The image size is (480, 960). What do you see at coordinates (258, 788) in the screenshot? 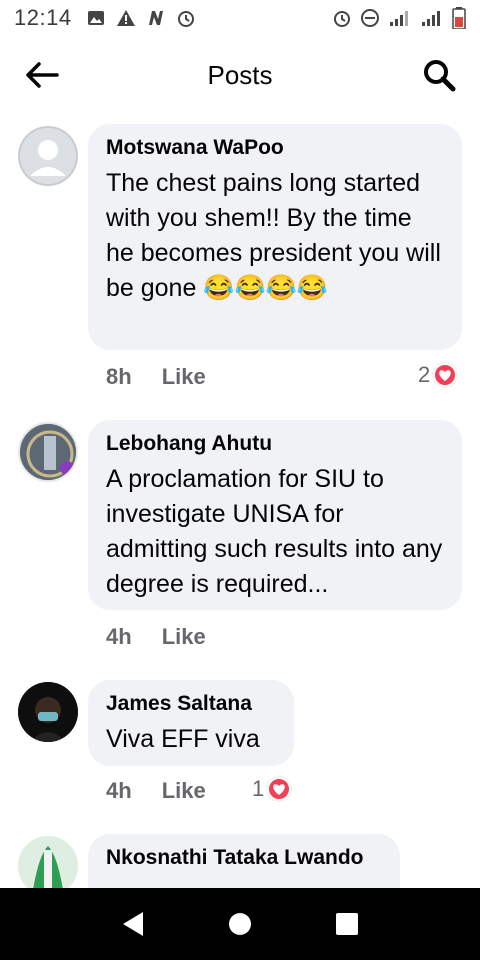
I see `reaction-count-value: 1` at bounding box center [258, 788].